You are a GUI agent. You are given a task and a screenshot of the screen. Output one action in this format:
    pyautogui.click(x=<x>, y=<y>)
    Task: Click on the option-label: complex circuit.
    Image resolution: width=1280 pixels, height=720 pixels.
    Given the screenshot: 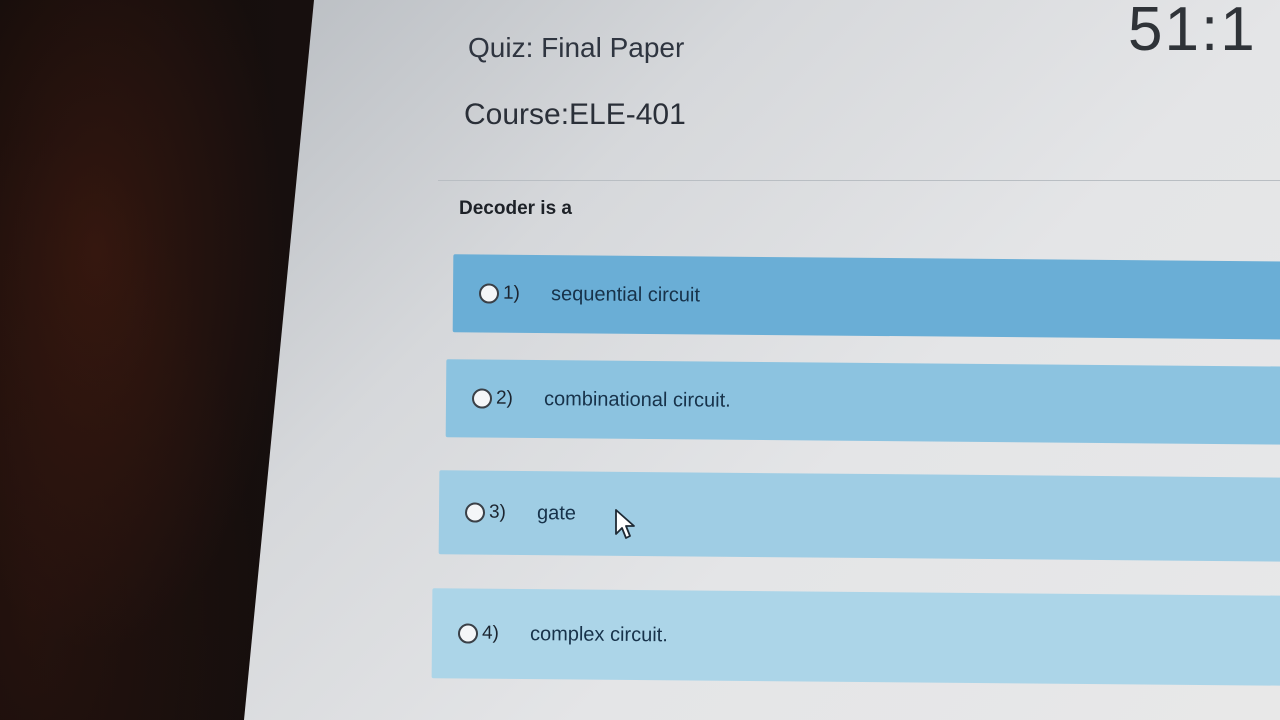 What is the action you would take?
    pyautogui.click(x=599, y=635)
    